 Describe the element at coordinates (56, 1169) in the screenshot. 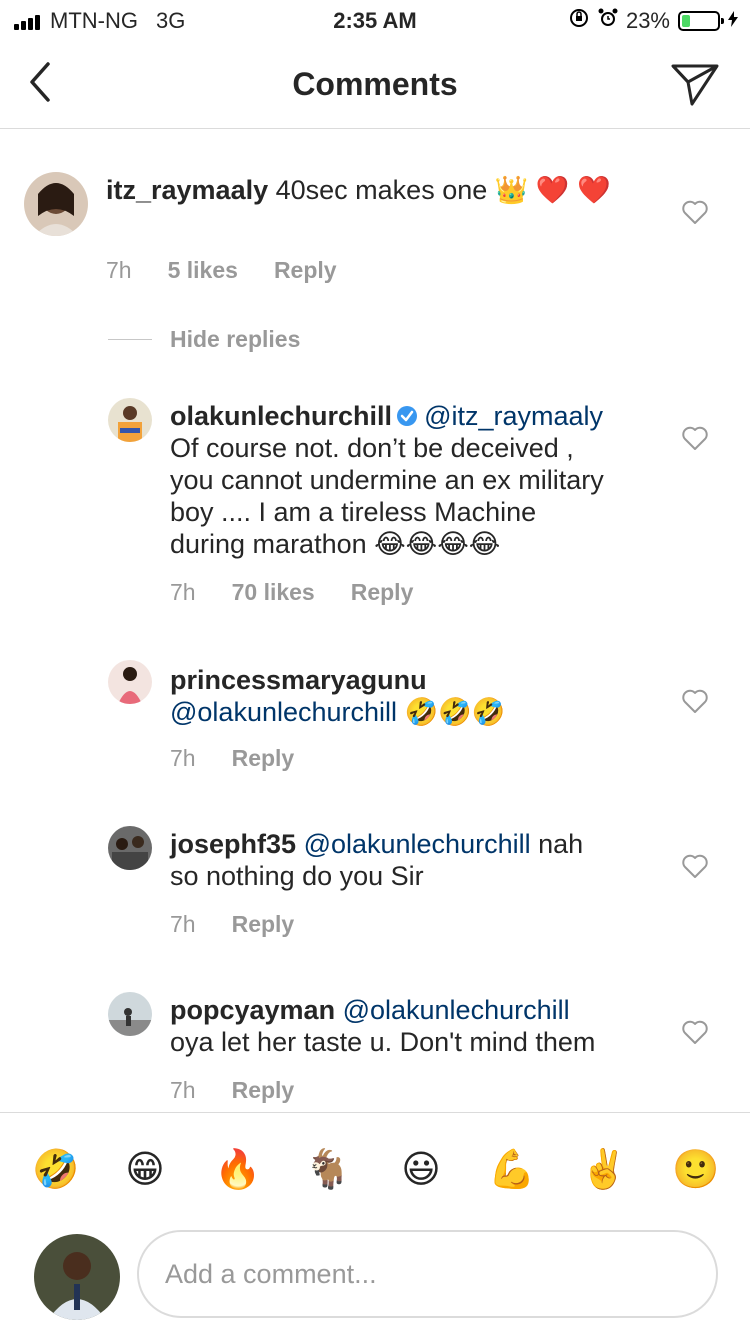

I see `emoji-rofl-button: 🤣` at that location.